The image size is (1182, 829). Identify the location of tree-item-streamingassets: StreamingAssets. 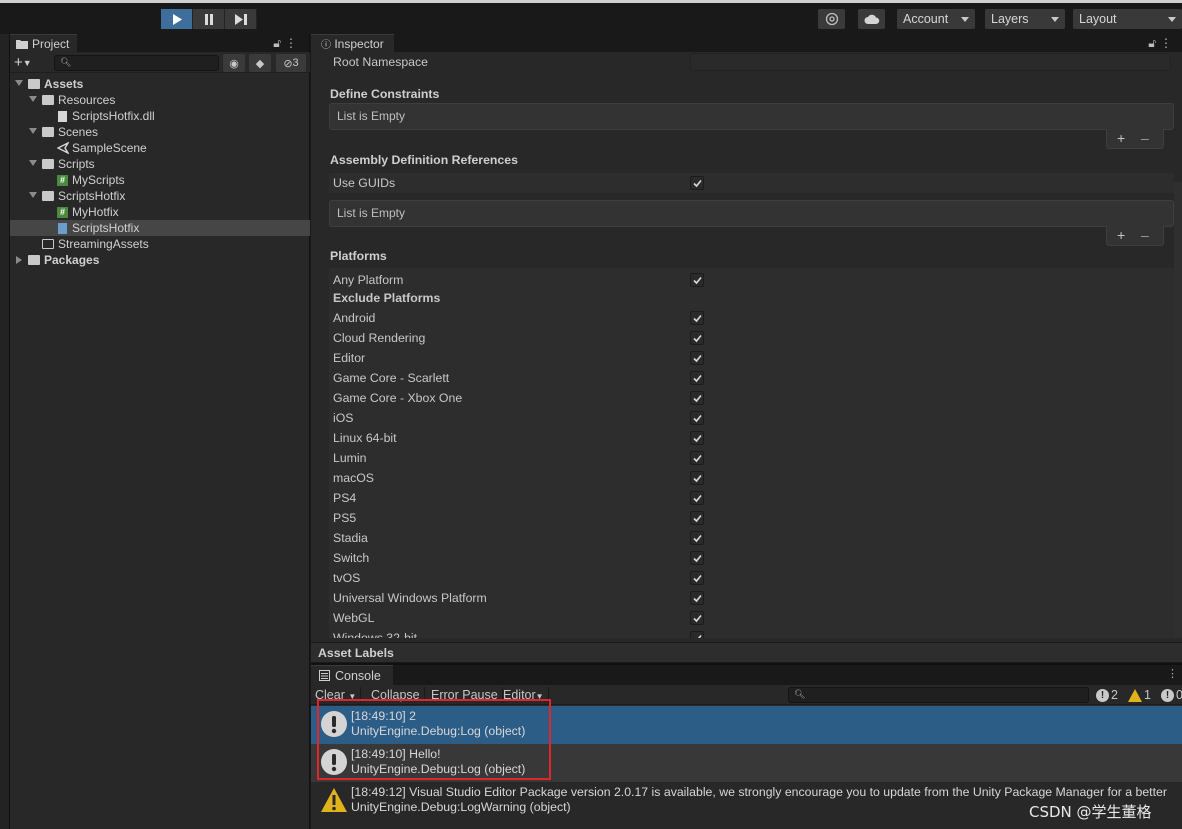
(160, 244).